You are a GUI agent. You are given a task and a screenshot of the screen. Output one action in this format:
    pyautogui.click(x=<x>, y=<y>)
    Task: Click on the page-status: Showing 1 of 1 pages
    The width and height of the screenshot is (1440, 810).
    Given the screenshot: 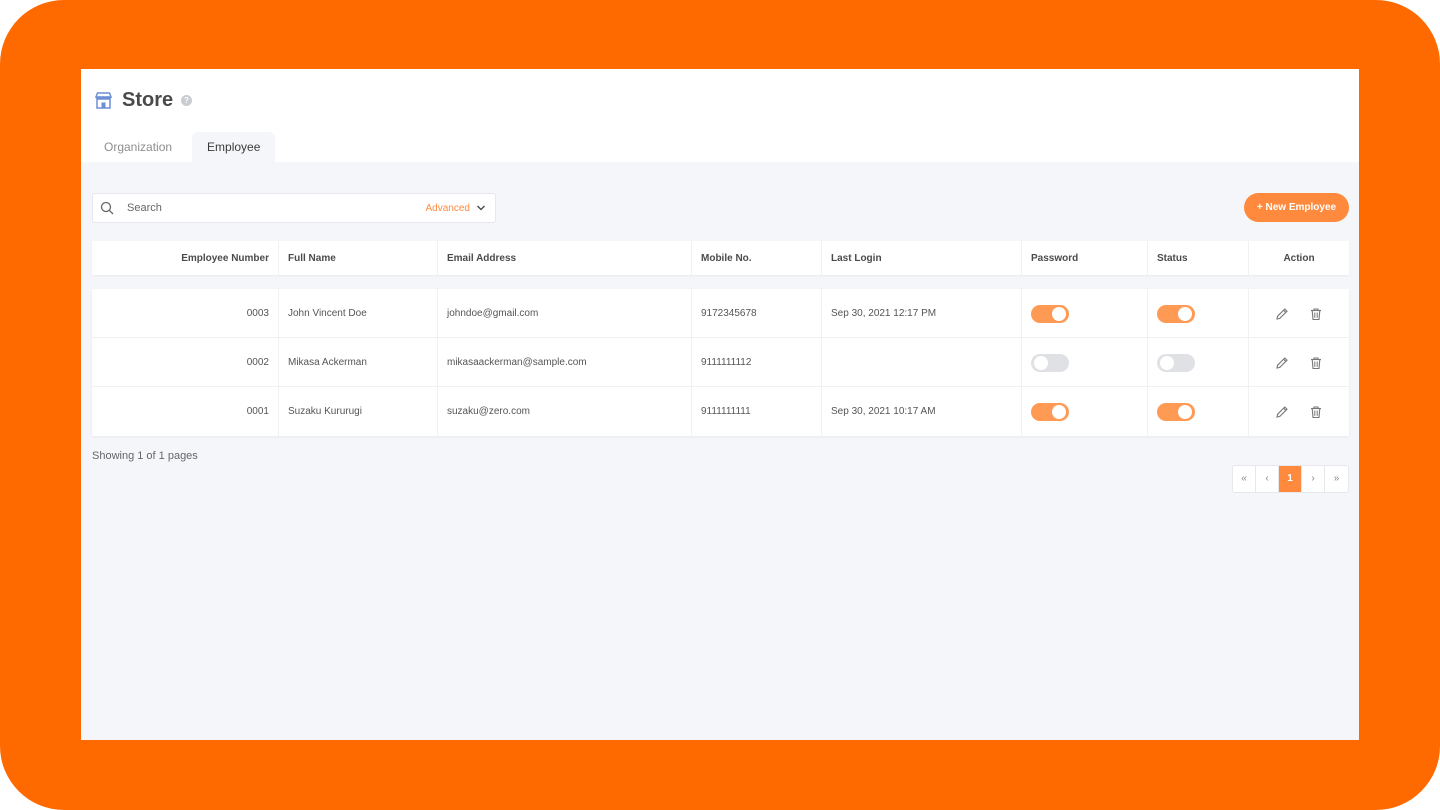 What is the action you would take?
    pyautogui.click(x=145, y=456)
    